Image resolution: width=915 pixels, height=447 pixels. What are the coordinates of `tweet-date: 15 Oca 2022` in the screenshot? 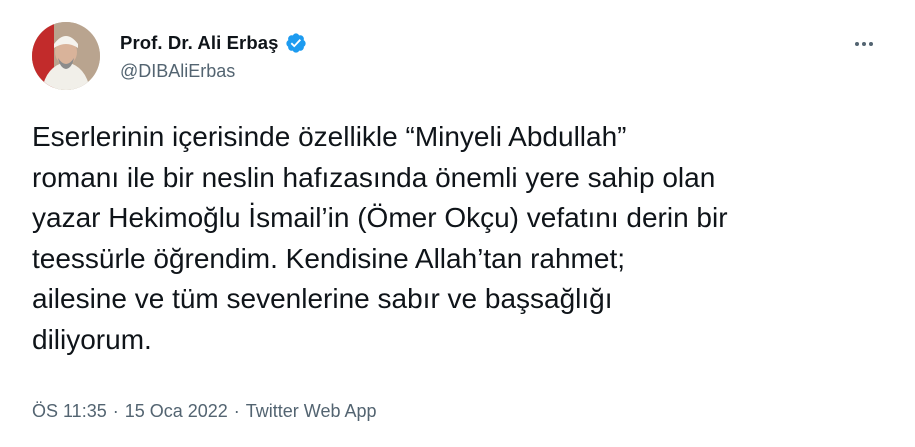 It's located at (176, 411).